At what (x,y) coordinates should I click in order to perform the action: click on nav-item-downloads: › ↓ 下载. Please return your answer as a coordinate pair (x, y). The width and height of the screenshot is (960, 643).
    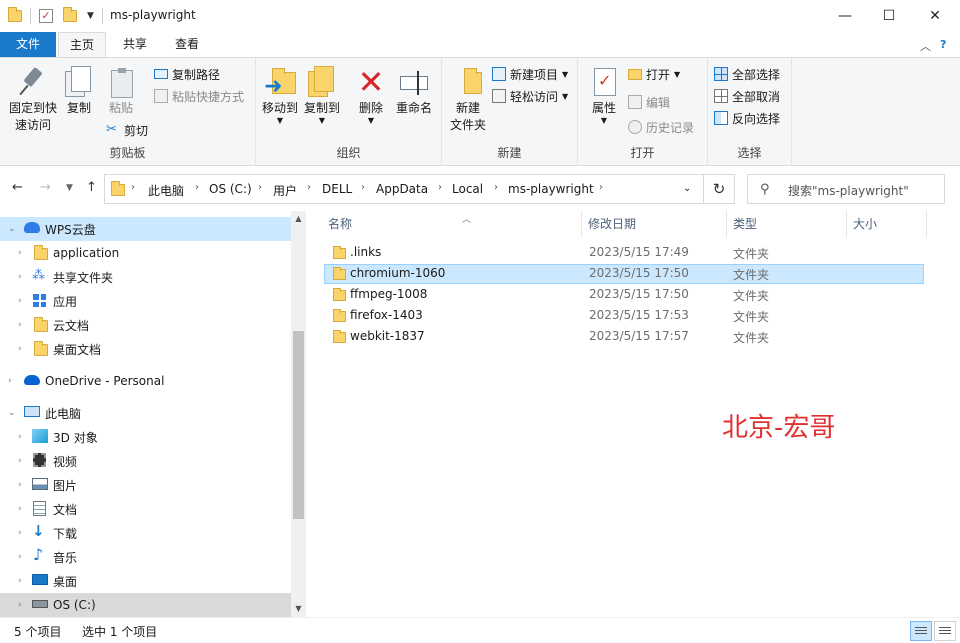
    Looking at the image, I should click on (146, 533).